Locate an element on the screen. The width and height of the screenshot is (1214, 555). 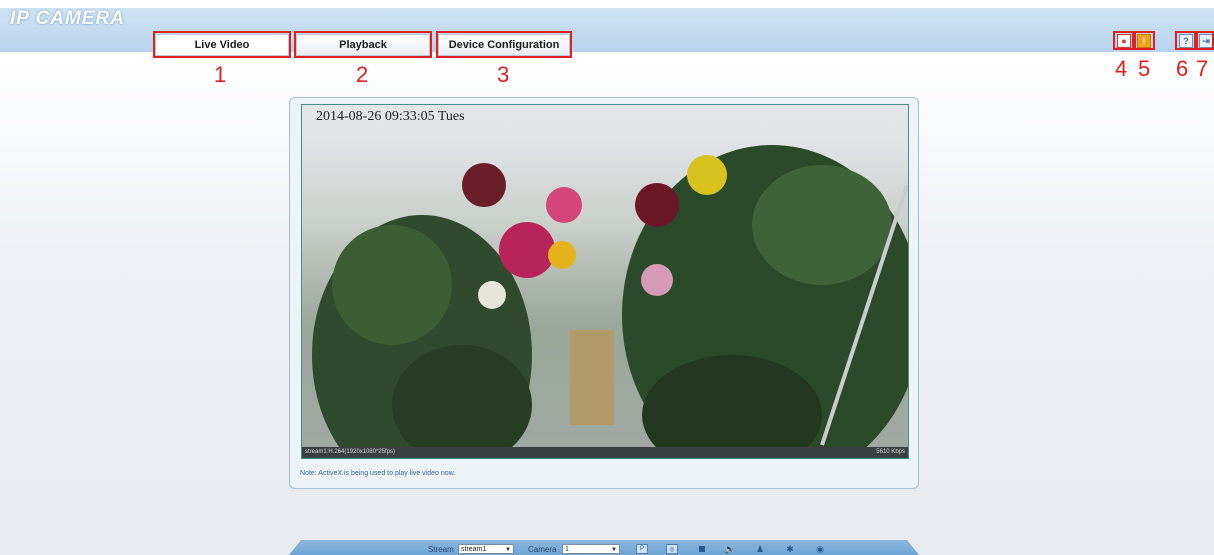
stream-select: stream1 ▼ is located at coordinates (486, 549).